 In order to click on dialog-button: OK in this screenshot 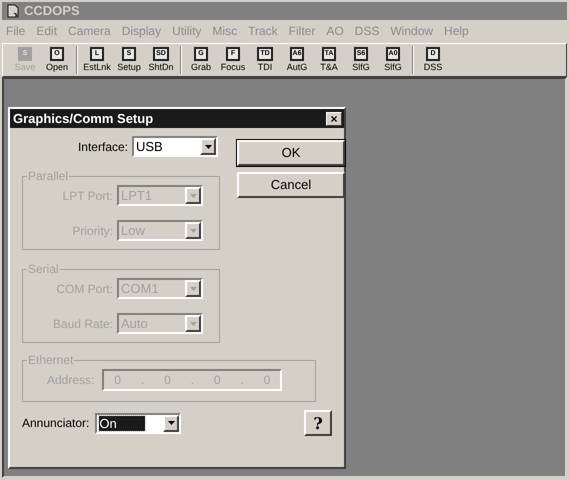, I will do `click(291, 153)`.